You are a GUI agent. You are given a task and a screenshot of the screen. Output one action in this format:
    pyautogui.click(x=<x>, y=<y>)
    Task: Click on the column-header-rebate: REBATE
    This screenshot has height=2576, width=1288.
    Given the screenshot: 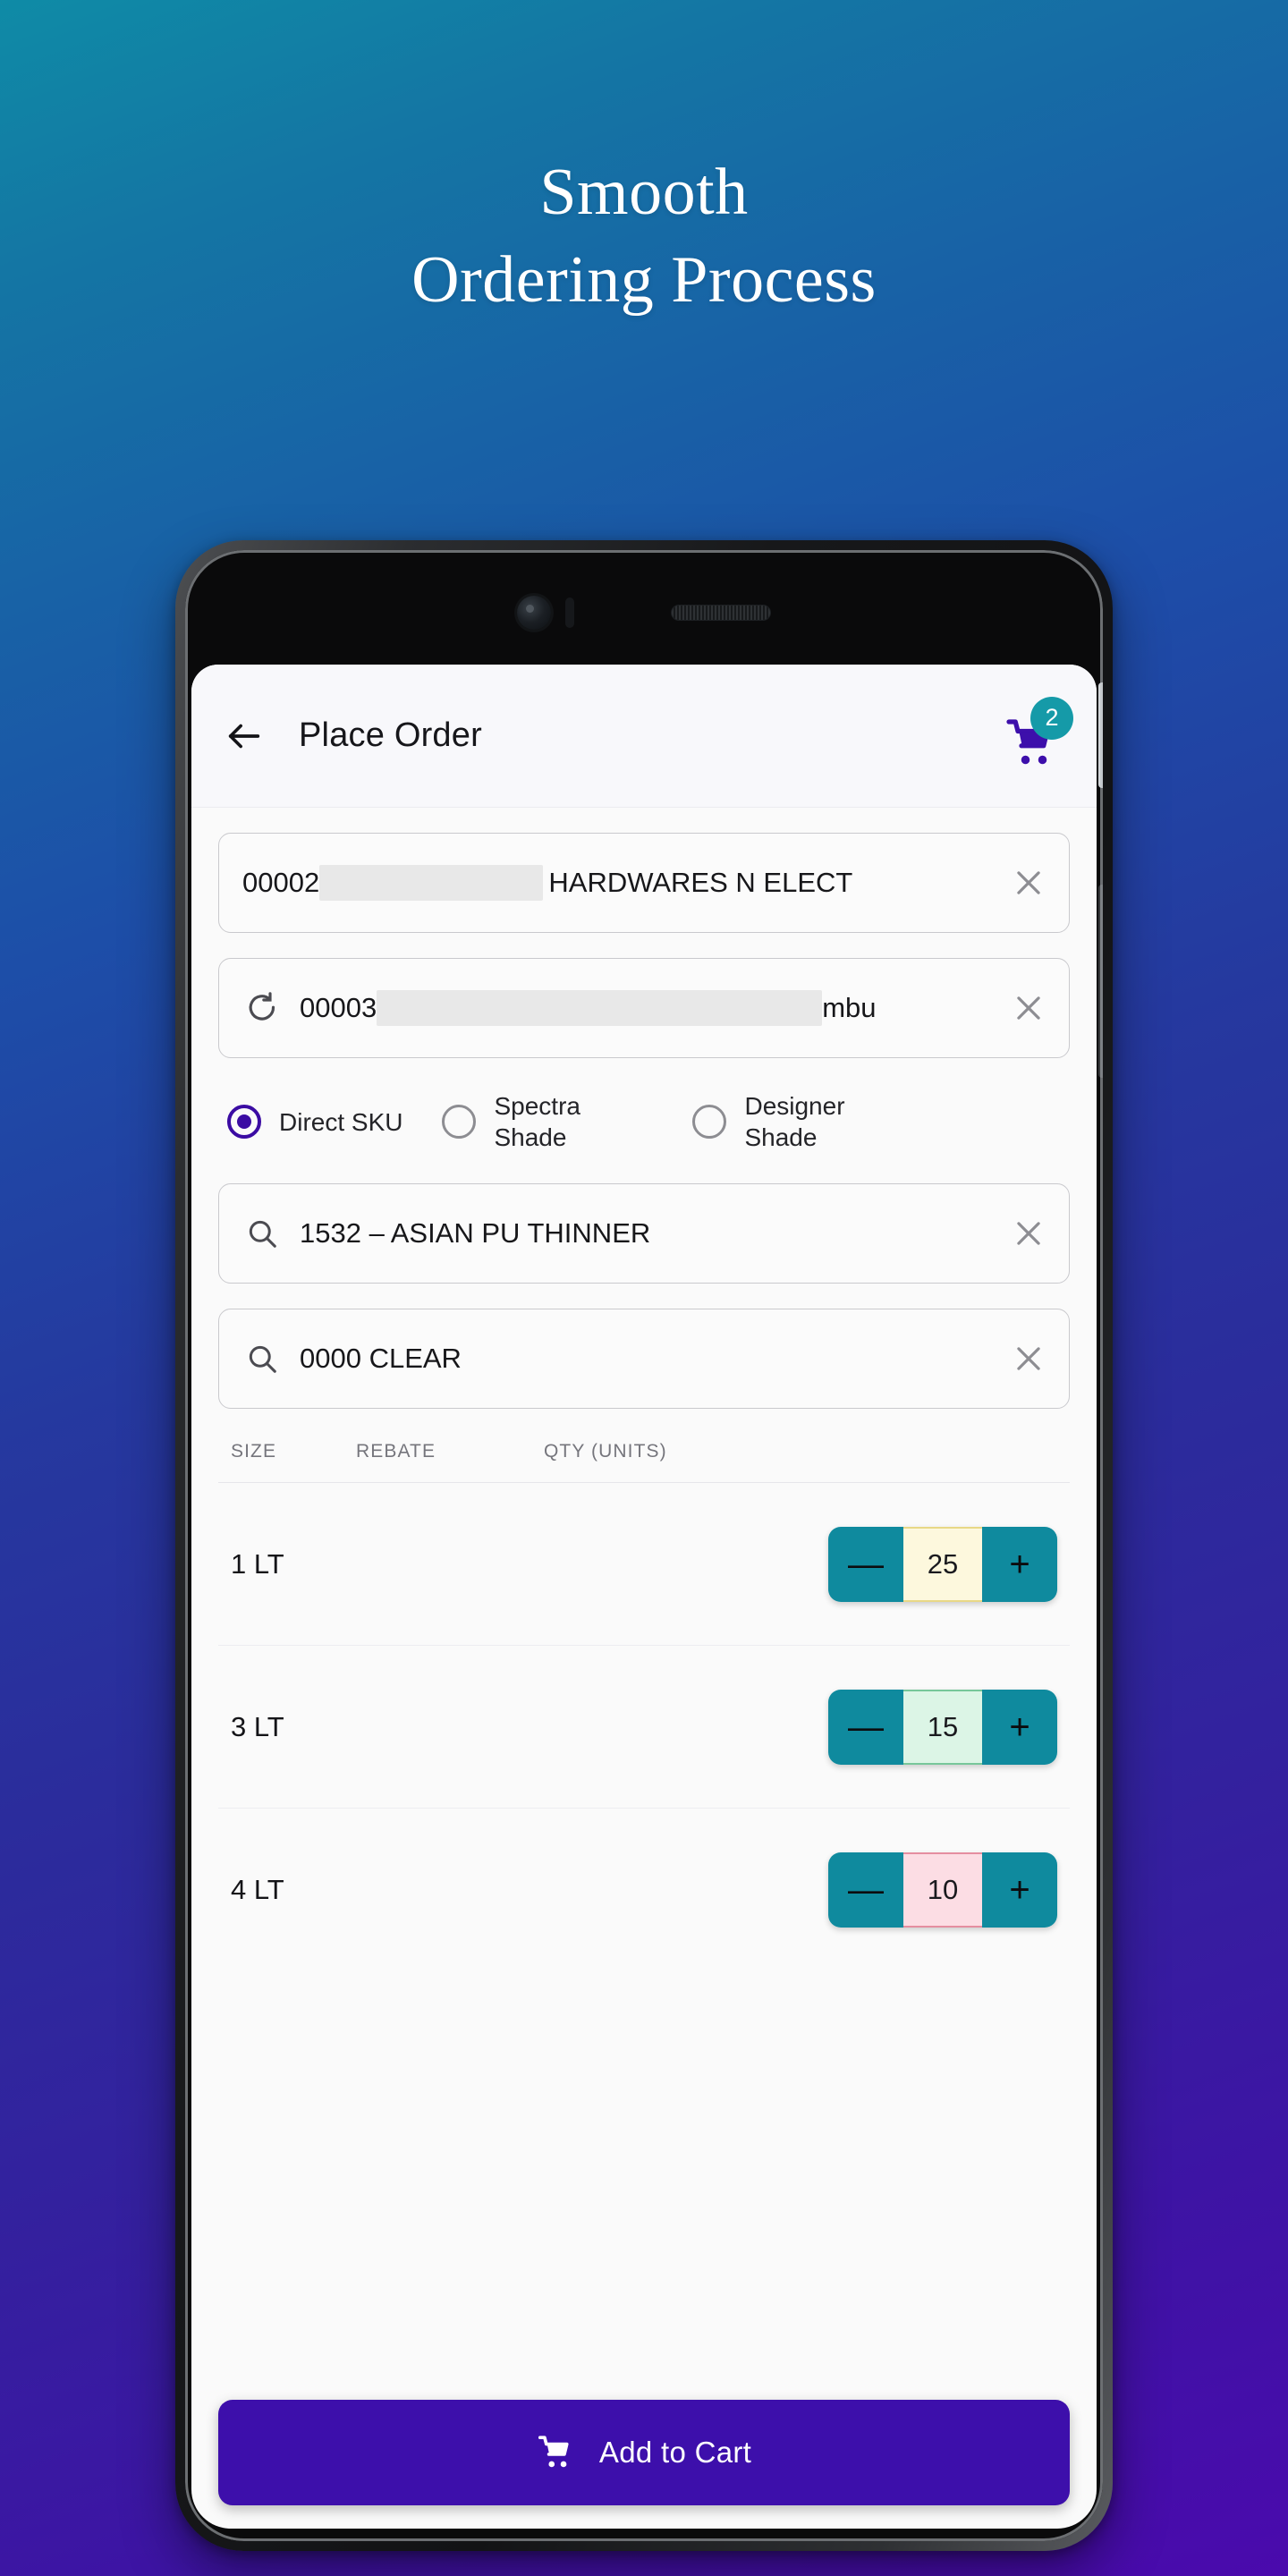 What is the action you would take?
    pyautogui.click(x=396, y=1451)
    